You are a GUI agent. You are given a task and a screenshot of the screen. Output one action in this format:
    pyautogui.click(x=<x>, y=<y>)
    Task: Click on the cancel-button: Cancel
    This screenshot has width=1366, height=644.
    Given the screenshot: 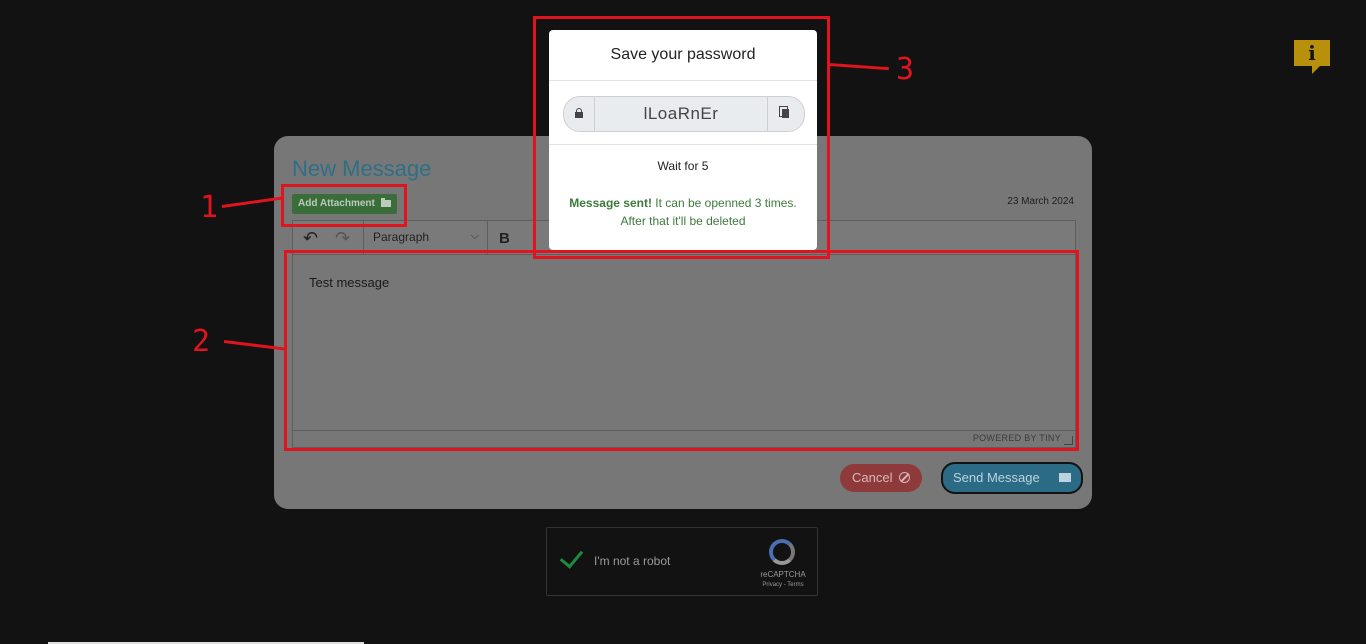 What is the action you would take?
    pyautogui.click(x=881, y=478)
    